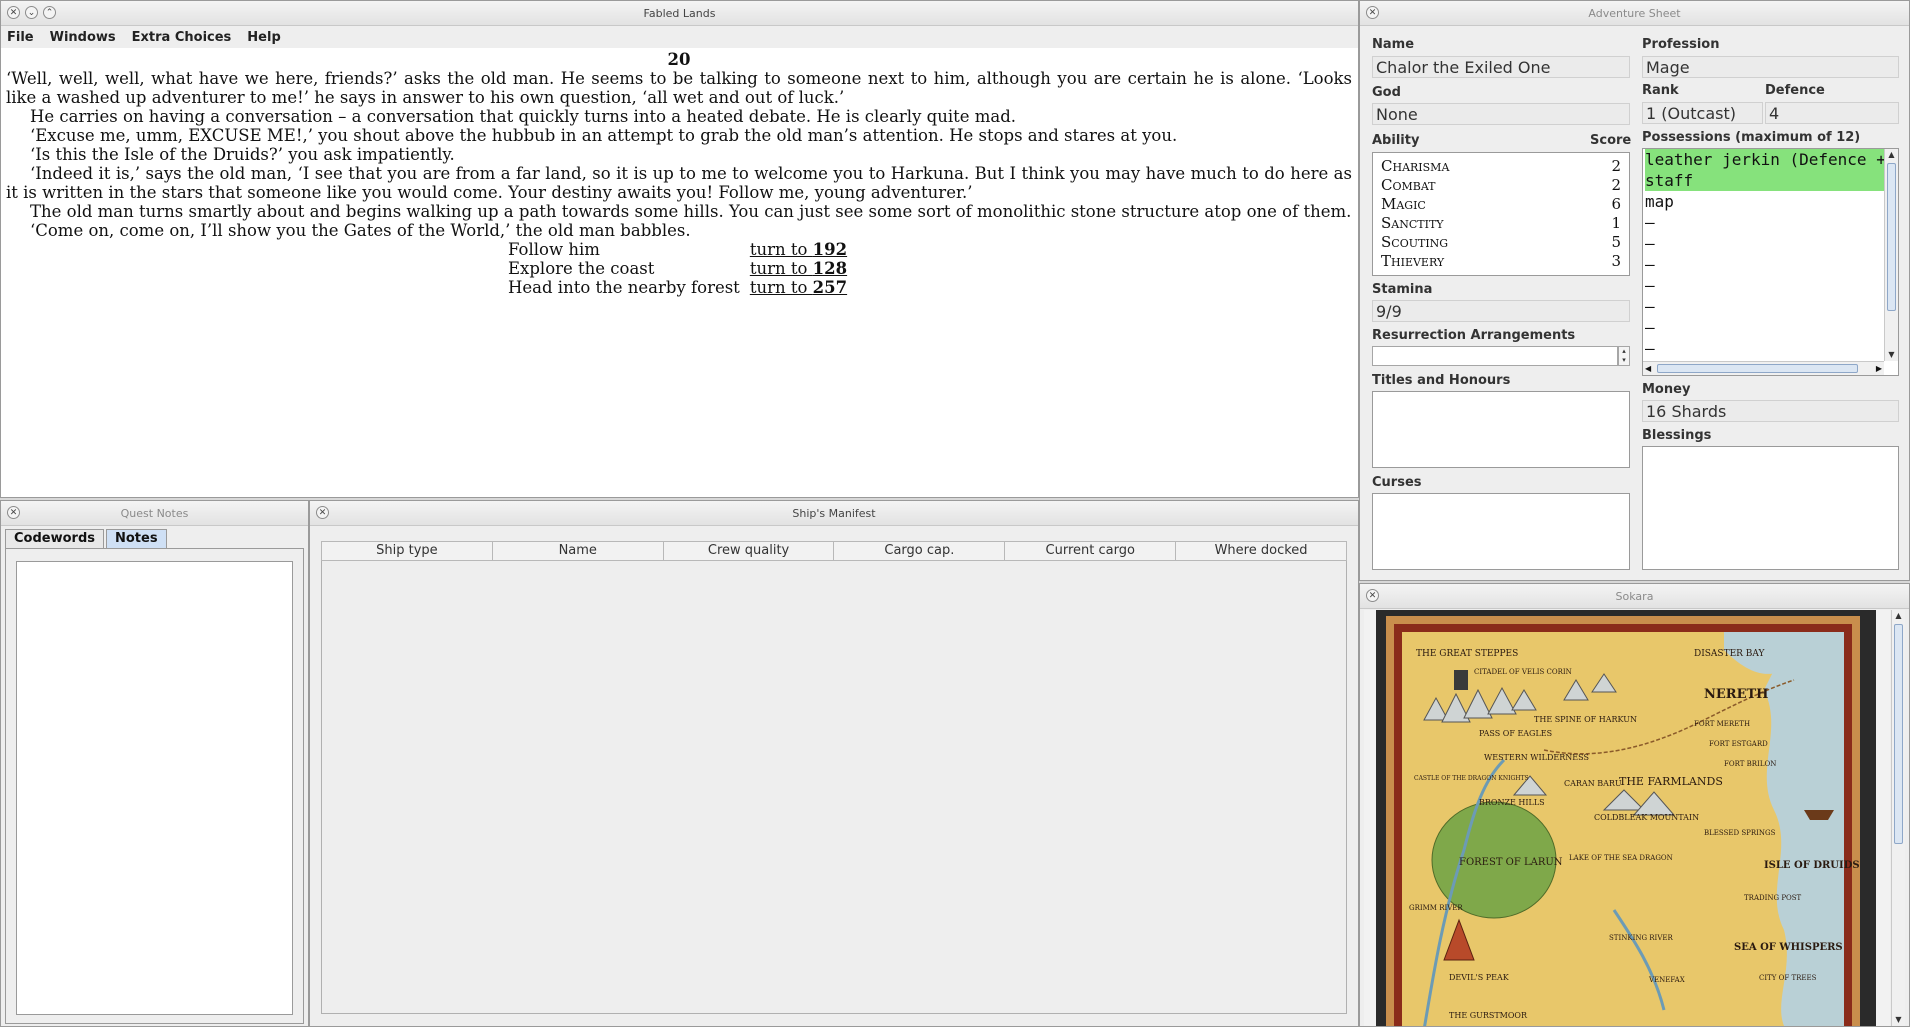  I want to click on stamina-label: Stamina, so click(1402, 289).